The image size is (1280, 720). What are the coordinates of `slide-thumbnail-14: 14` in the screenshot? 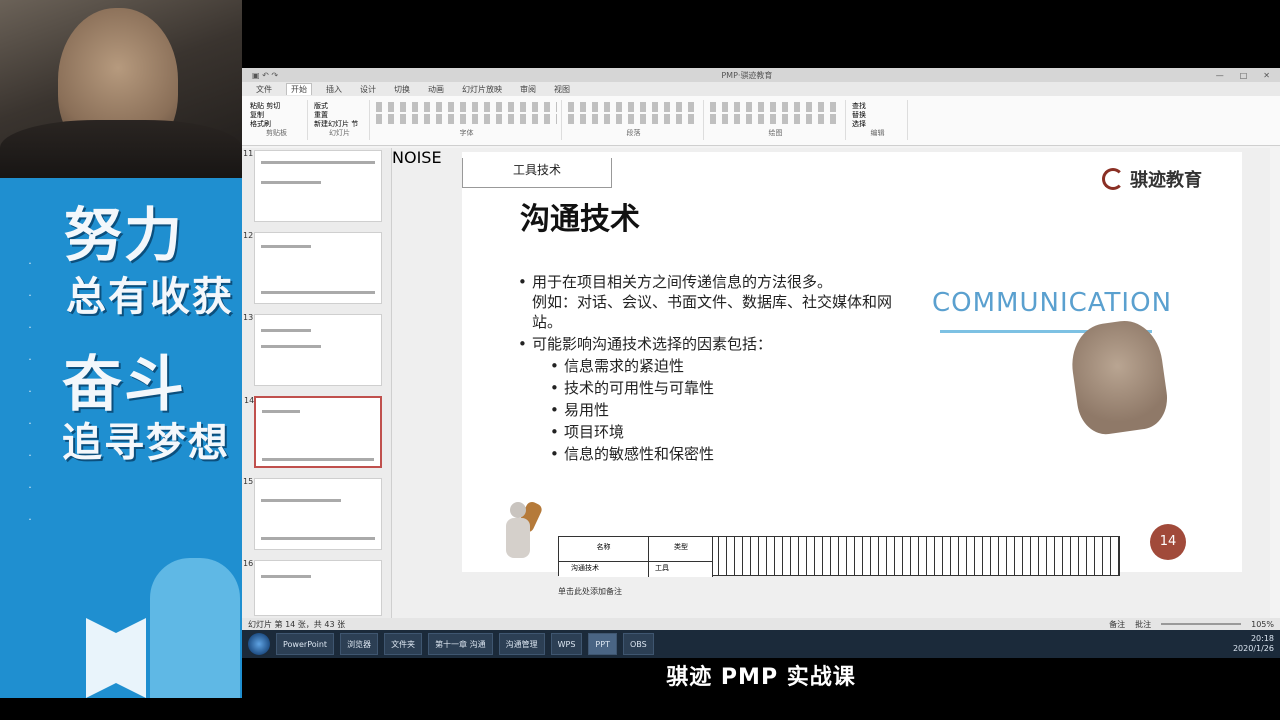 It's located at (313, 432).